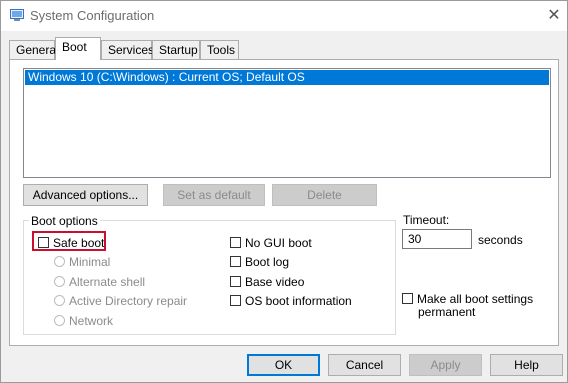 The image size is (568, 383). I want to click on base-video-checkbox: Base video, so click(267, 282).